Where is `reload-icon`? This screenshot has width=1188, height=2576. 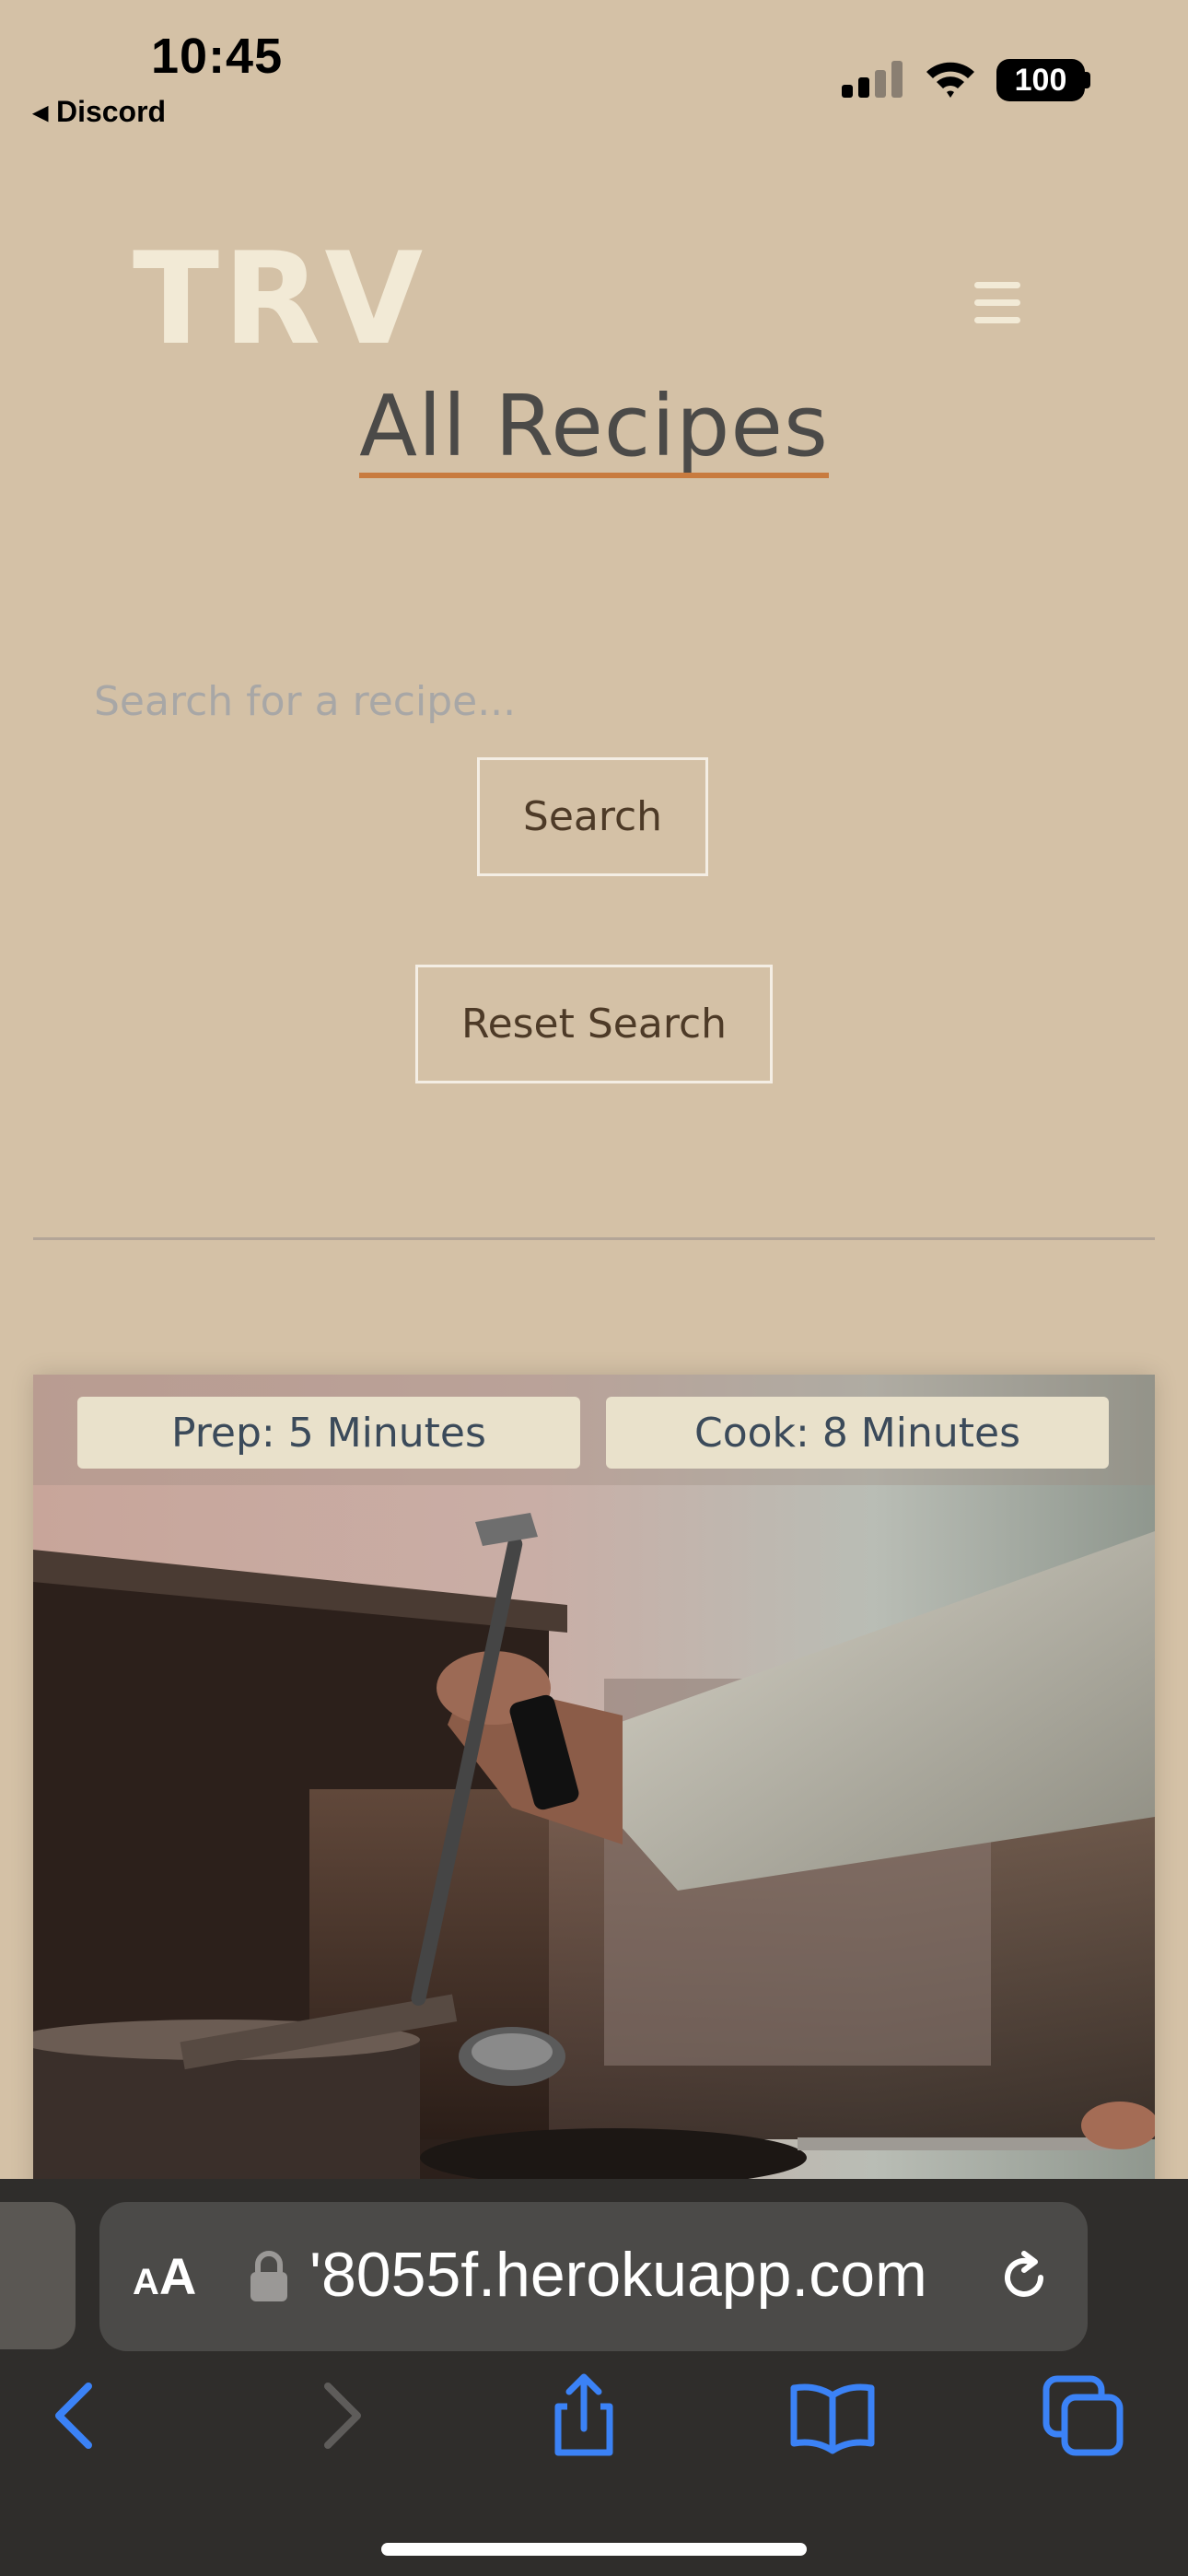
reload-icon is located at coordinates (1024, 2277).